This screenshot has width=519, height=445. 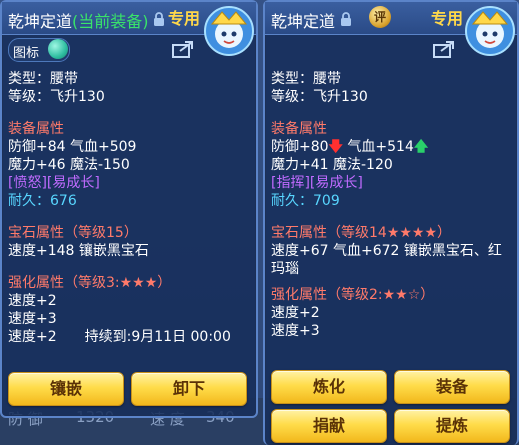 I want to click on inlay-button: 镶嵌, so click(x=66, y=389).